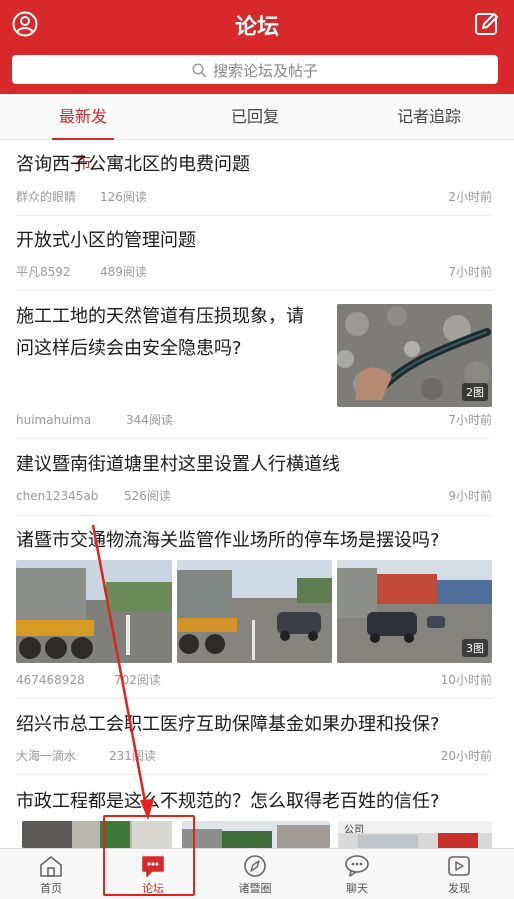 This screenshot has width=514, height=899. I want to click on tabbar-item-home: 首页, so click(51, 874).